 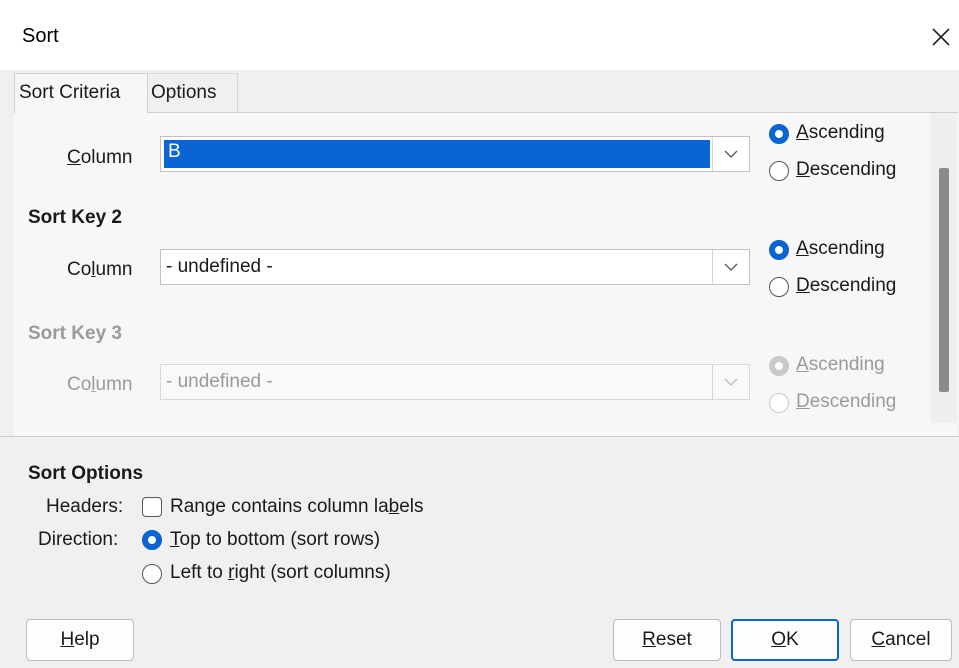 What do you see at coordinates (192, 93) in the screenshot?
I see `tab-options: Options` at bounding box center [192, 93].